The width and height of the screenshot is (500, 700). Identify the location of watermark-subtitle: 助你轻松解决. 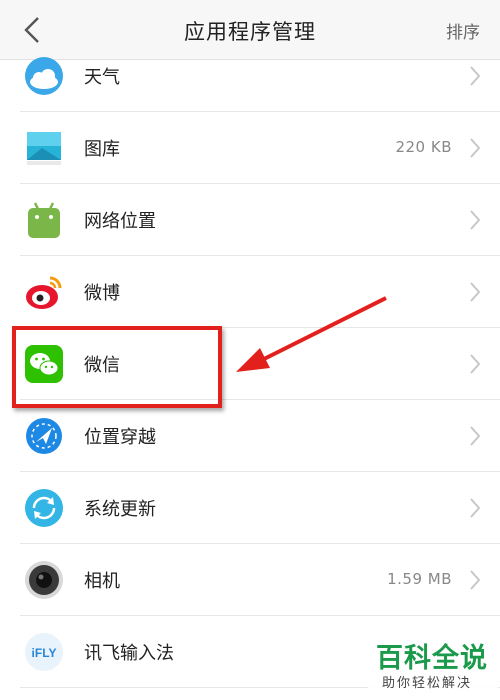
(427, 683).